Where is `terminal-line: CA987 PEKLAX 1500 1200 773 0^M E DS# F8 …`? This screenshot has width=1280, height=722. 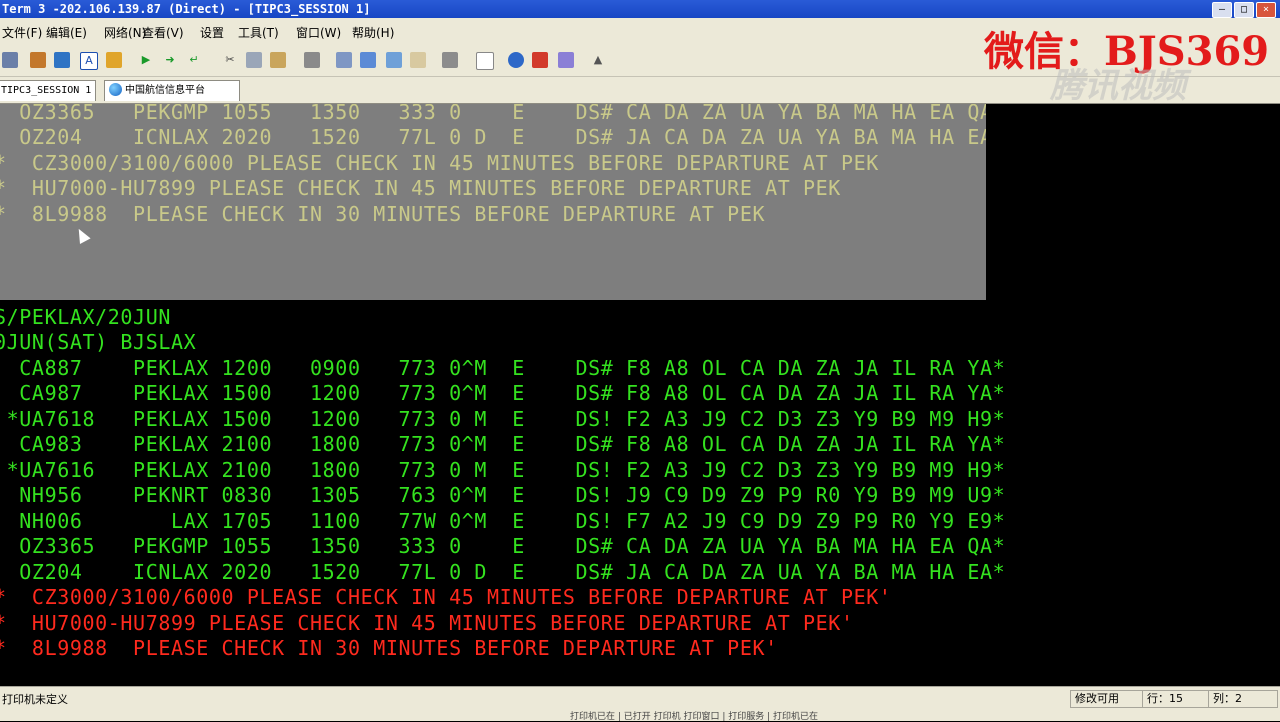 terminal-line: CA987 PEKLAX 1500 1200 773 0^M E DS# F8 … is located at coordinates (503, 393).